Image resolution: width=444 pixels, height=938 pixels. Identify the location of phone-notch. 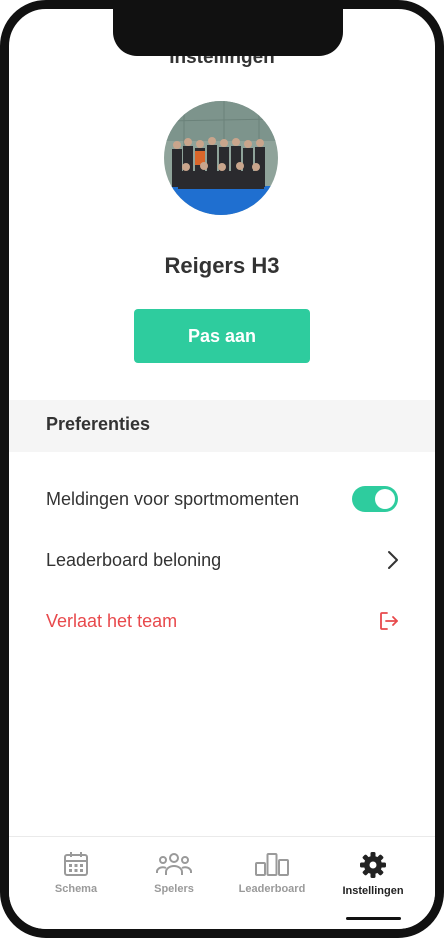
(228, 32).